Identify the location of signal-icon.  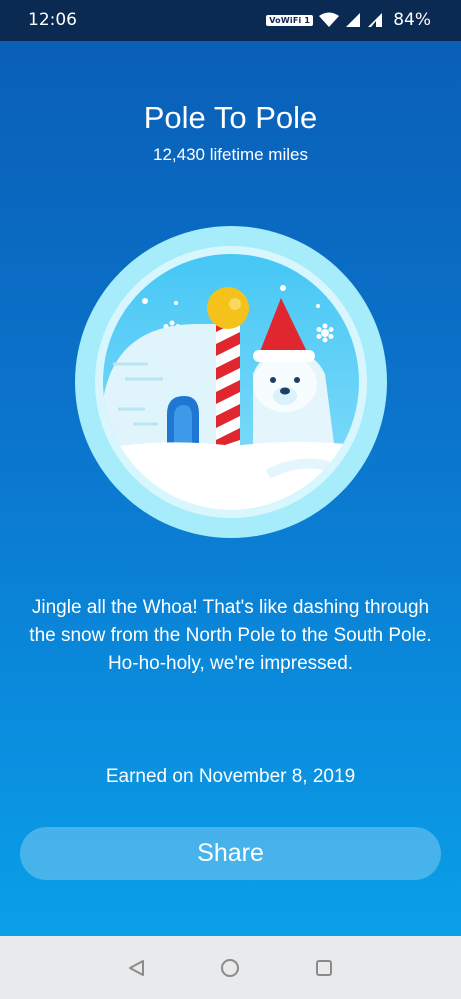
(353, 20).